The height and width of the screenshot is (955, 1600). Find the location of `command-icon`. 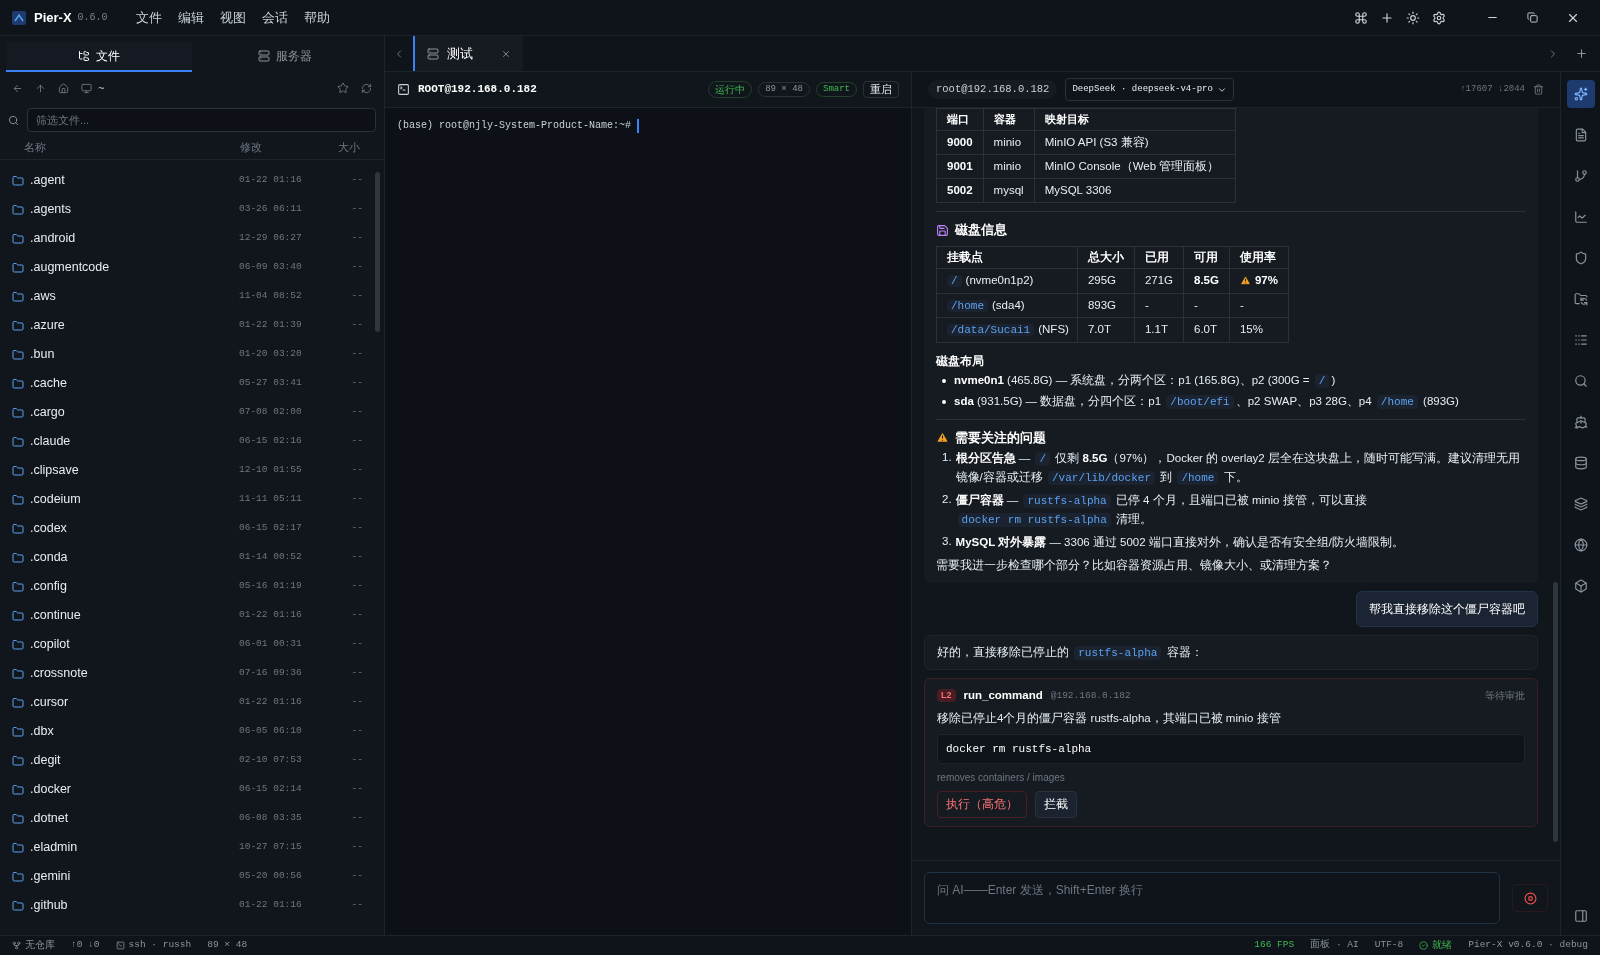

command-icon is located at coordinates (1361, 17).